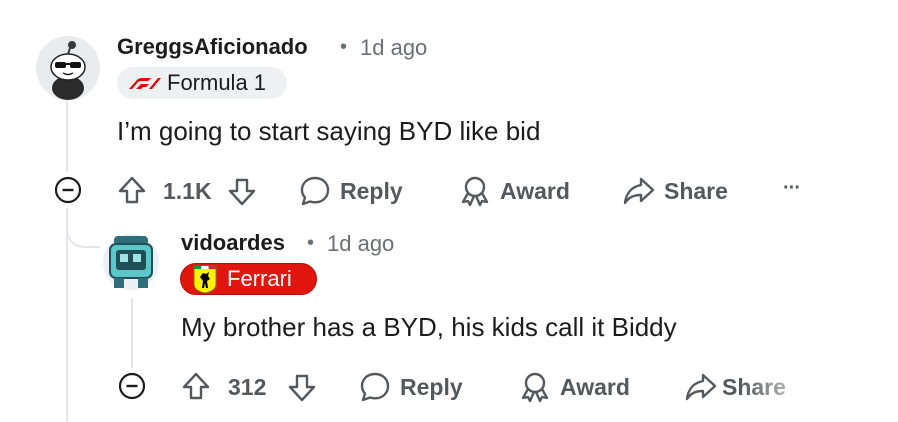 This screenshot has width=898, height=422. What do you see at coordinates (696, 190) in the screenshot?
I see `share-label: Share` at bounding box center [696, 190].